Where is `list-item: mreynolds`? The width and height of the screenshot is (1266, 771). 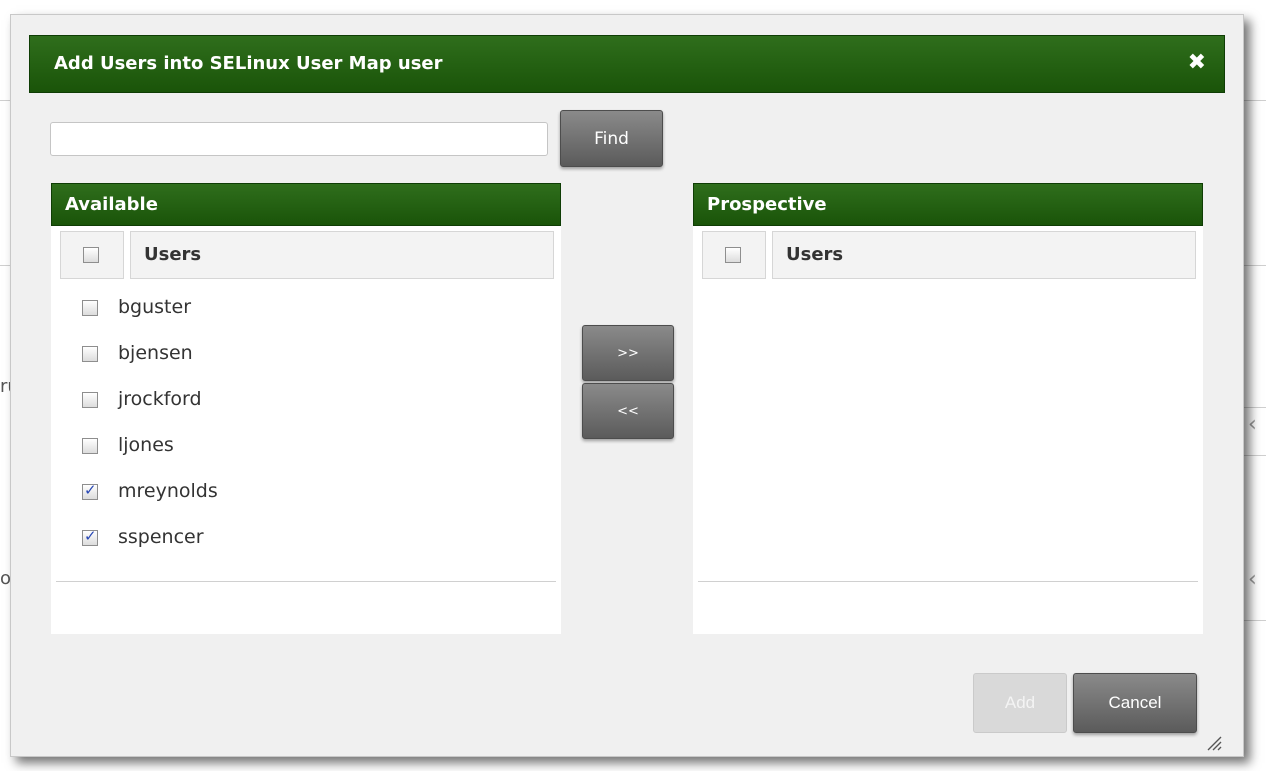 list-item: mreynolds is located at coordinates (182, 492).